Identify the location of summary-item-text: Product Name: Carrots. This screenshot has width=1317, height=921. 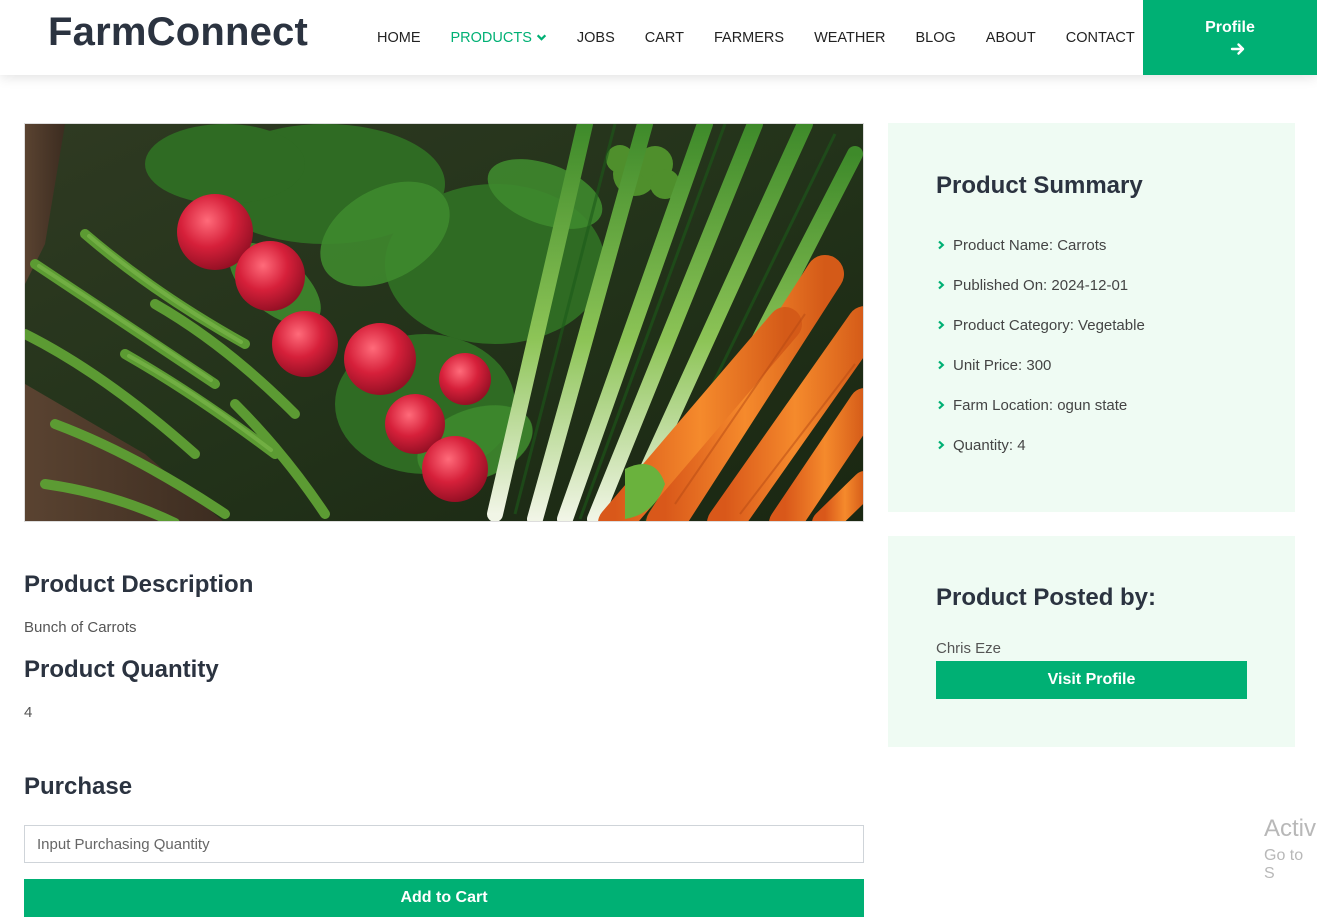
(1030, 245).